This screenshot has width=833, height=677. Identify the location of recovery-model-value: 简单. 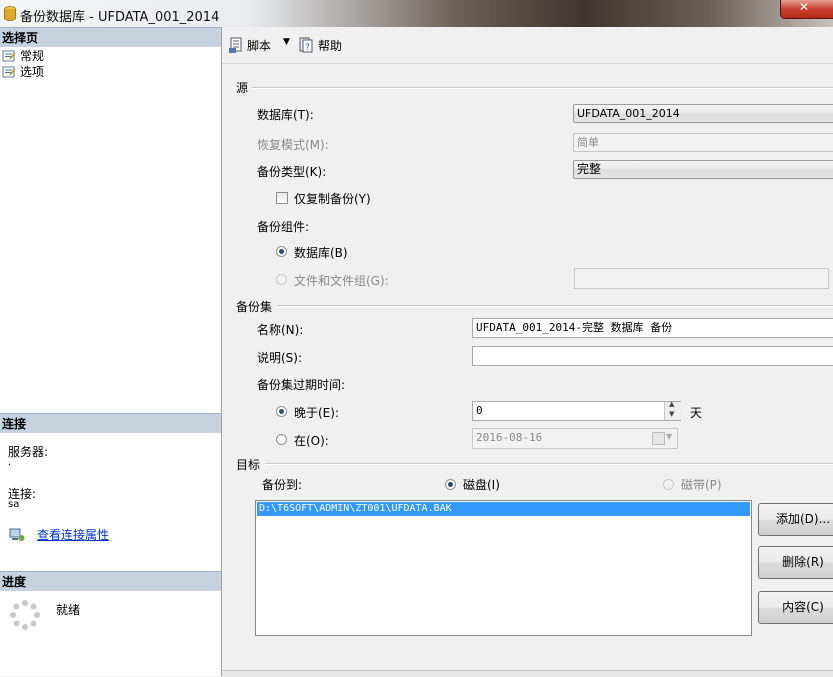
(588, 142).